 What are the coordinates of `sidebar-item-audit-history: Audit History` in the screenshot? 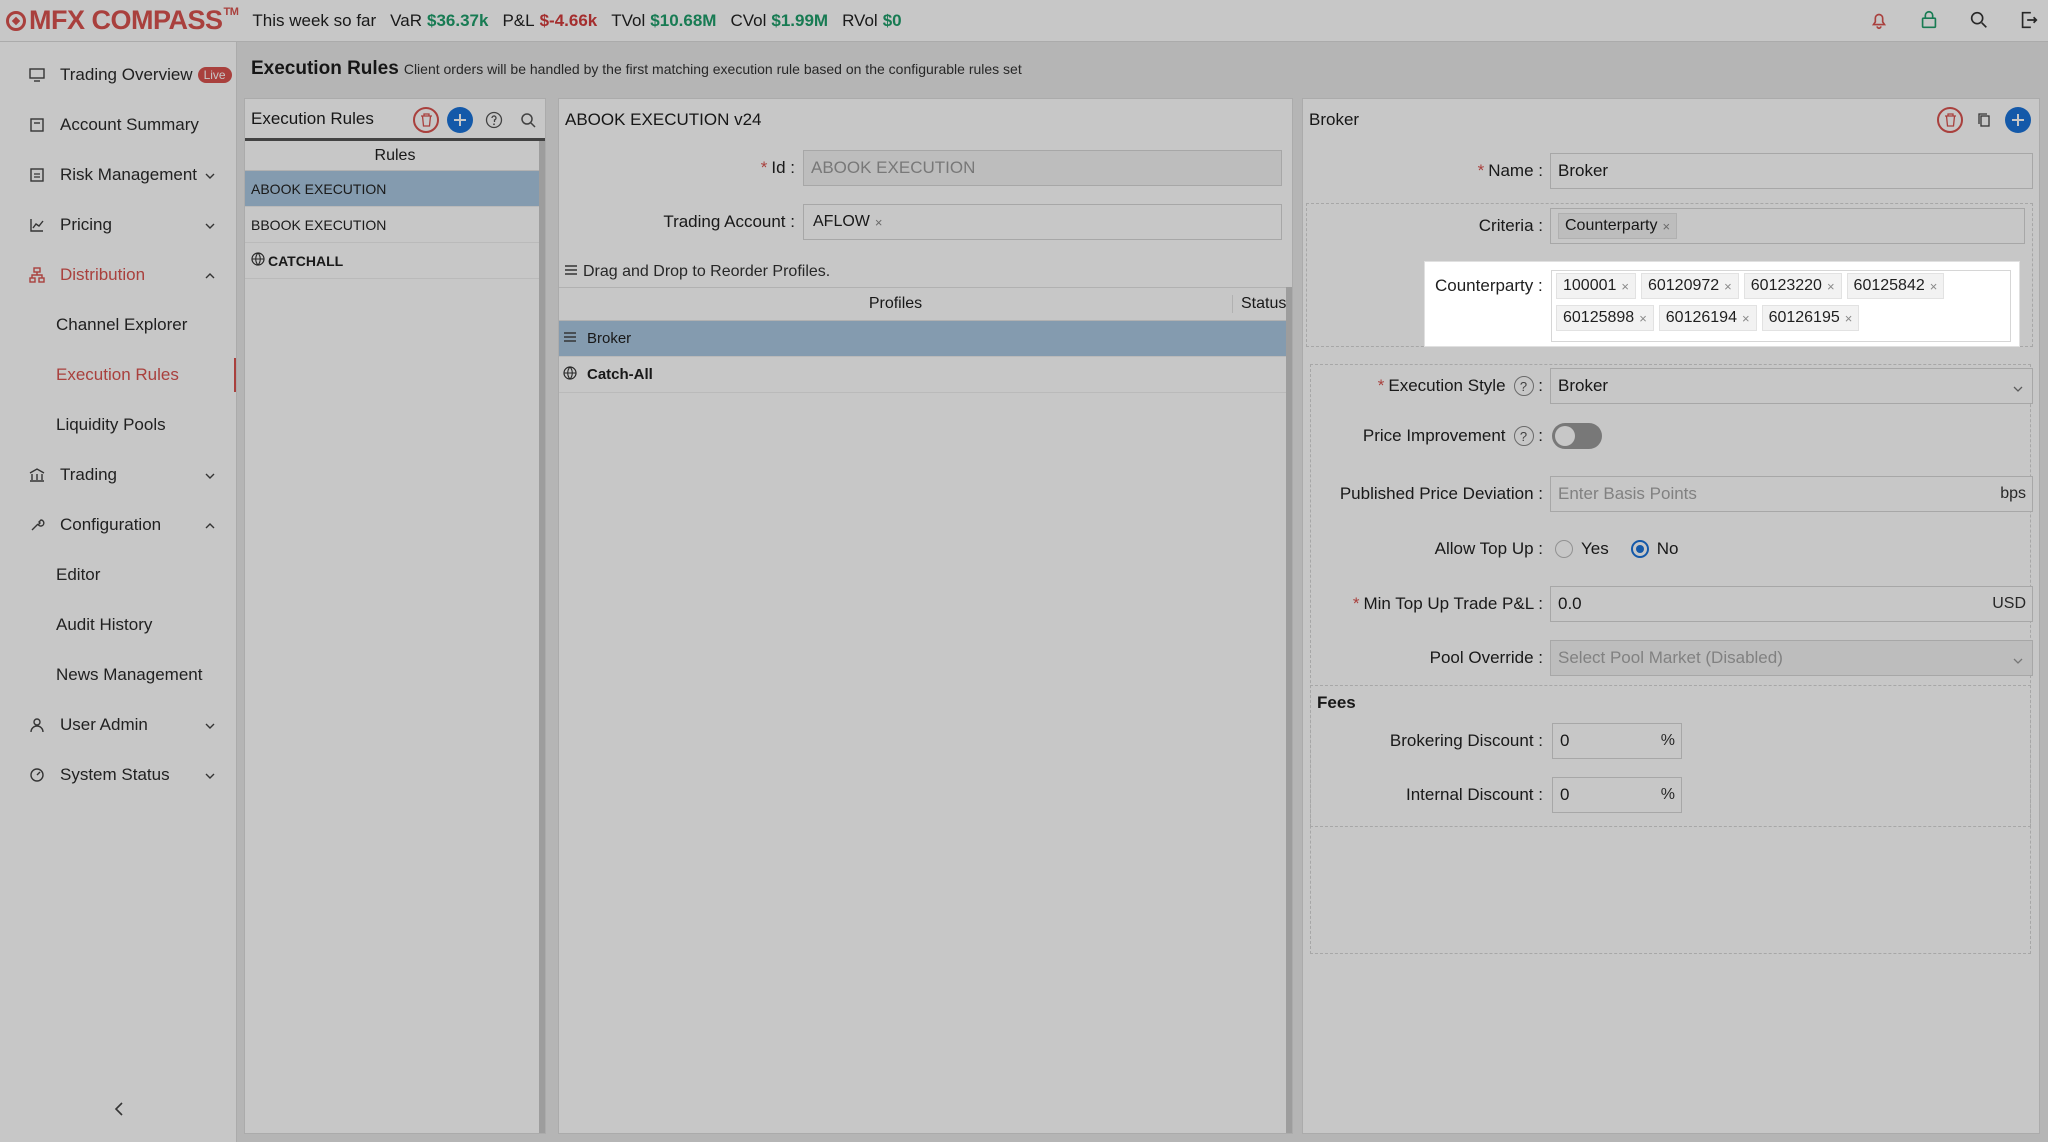 It's located at (118, 625).